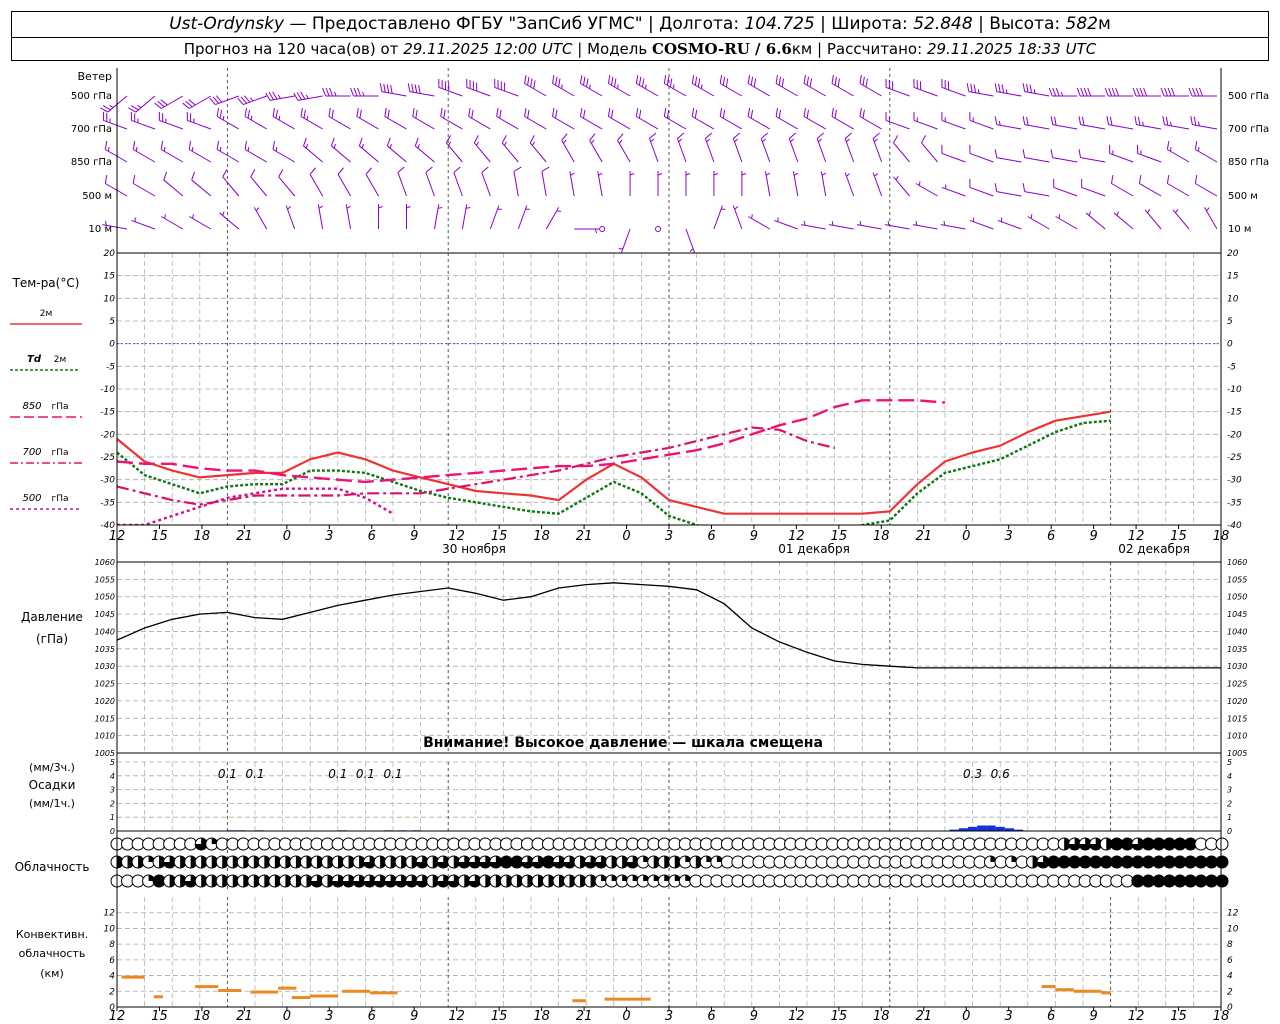 The width and height of the screenshot is (1280, 1024). What do you see at coordinates (1229, 831) in the screenshot?
I see `precip-tick-right: 0` at bounding box center [1229, 831].